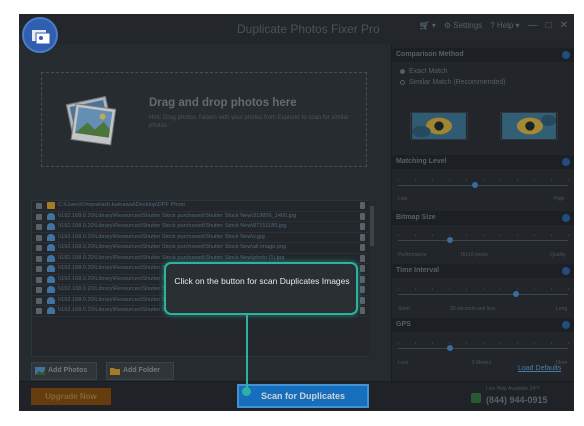 This screenshot has width=584, height=426. Describe the element at coordinates (504, 25) in the screenshot. I see `help-menu: ? Help ▾` at that location.